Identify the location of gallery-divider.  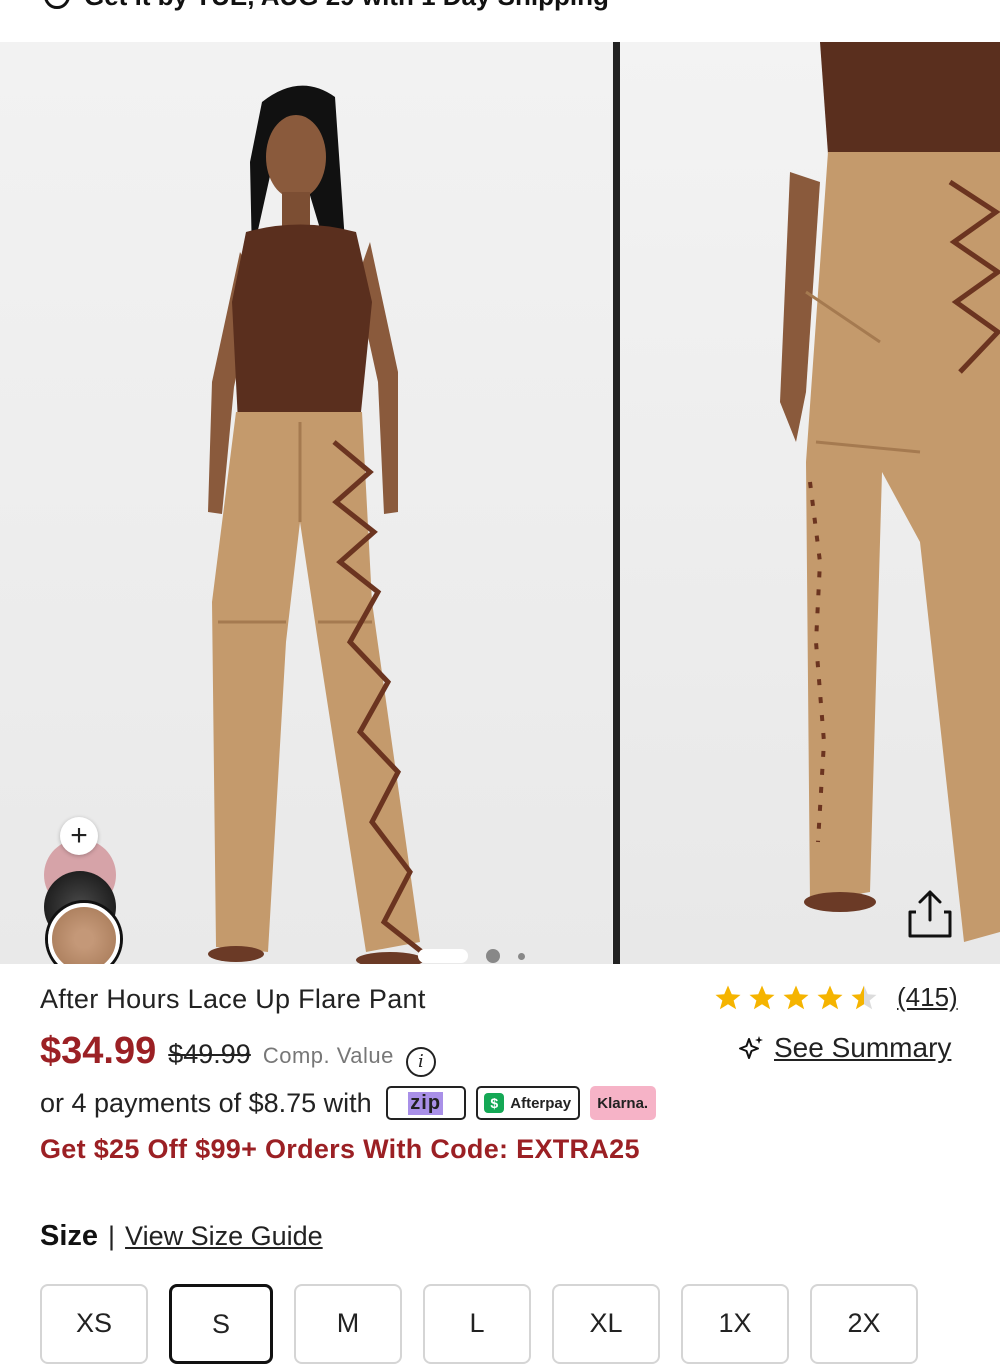
(616, 503).